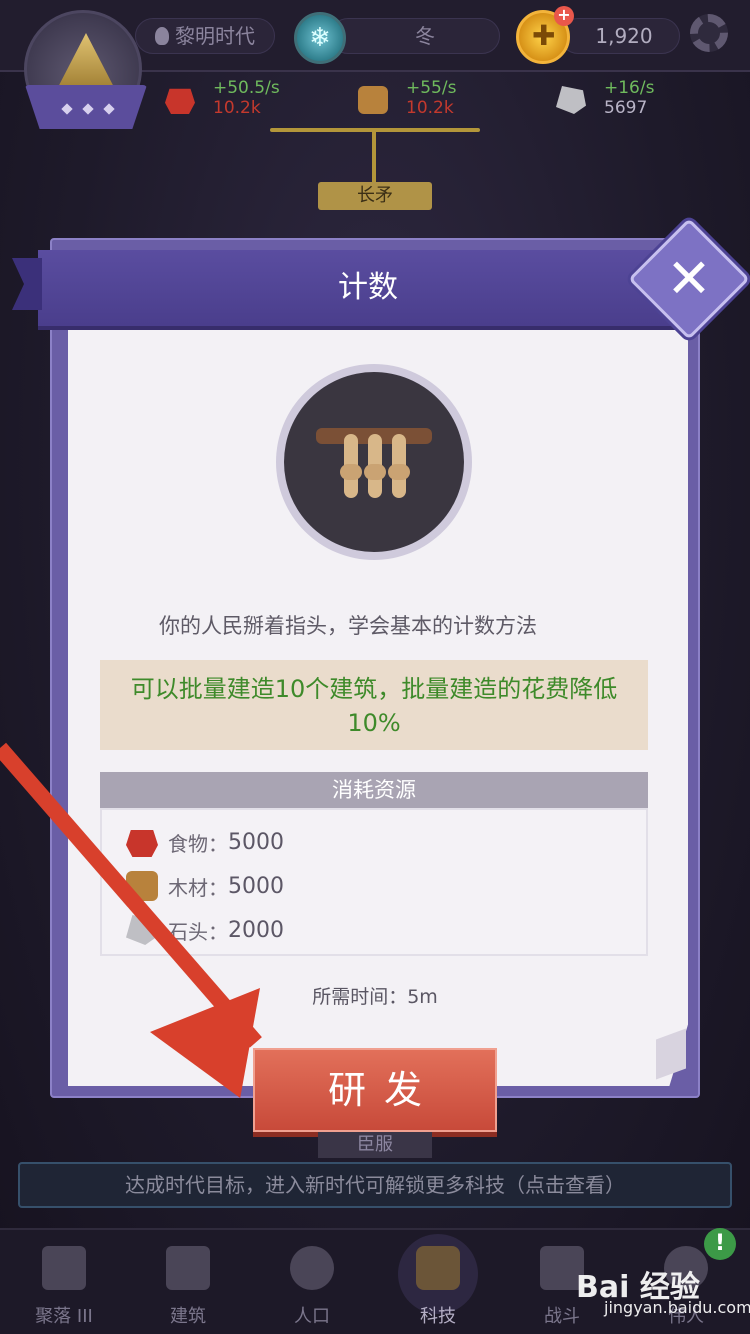 The image size is (750, 1334). I want to click on person-icon, so click(312, 1268).